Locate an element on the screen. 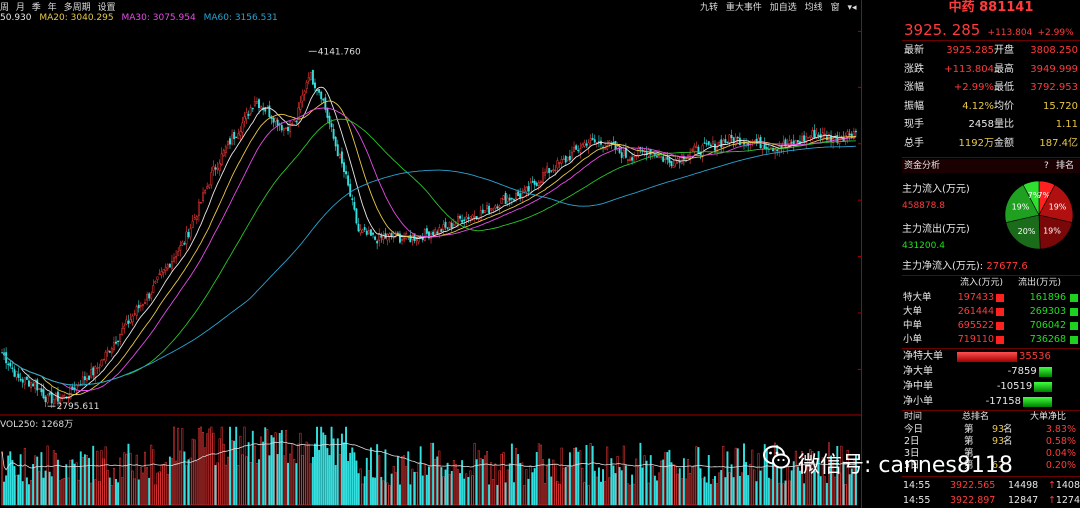 This screenshot has width=1080, height=508. outflow-label-text: 主力流出(万元) is located at coordinates (936, 229).